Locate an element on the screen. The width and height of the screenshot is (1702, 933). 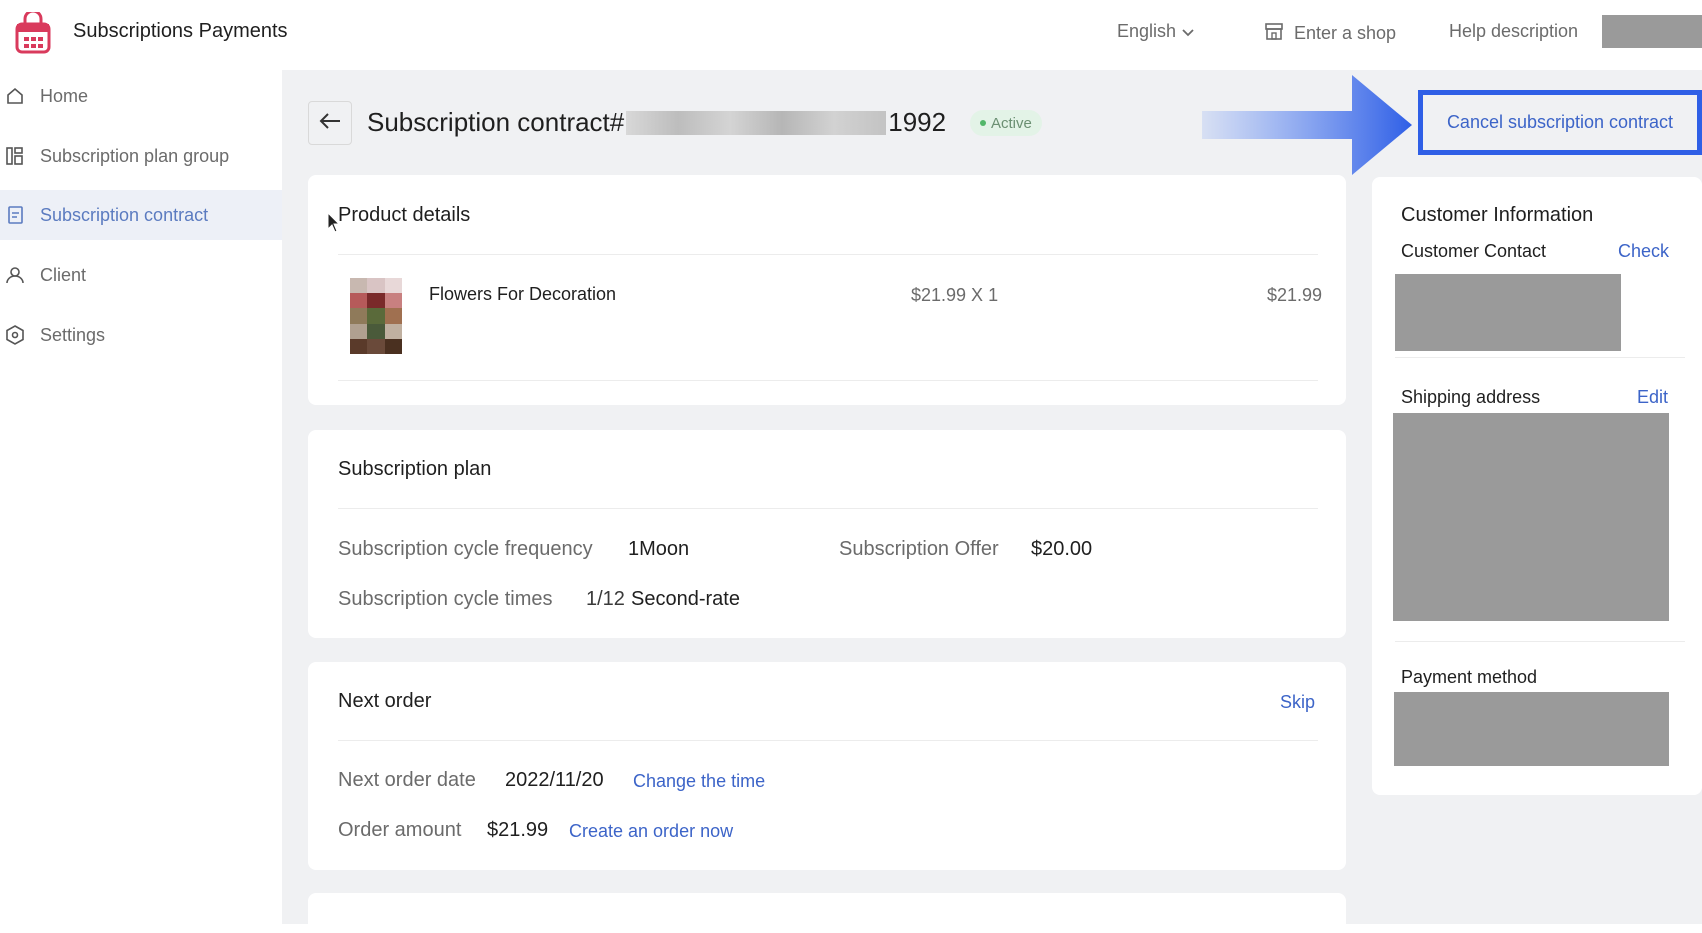
sidebar-item-label: Client is located at coordinates (63, 274).